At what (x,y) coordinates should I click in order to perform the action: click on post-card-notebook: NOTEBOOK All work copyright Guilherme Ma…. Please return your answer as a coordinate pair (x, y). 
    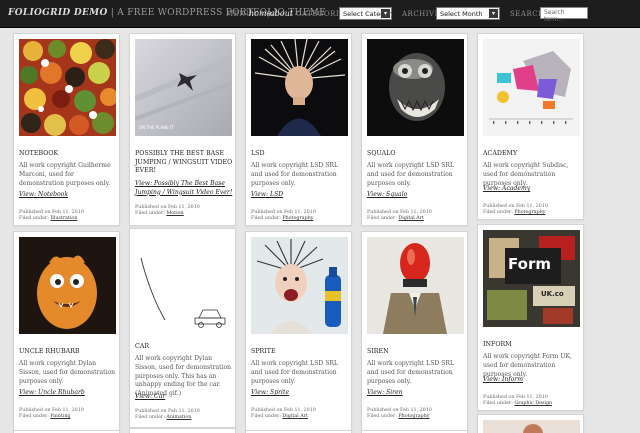
    Looking at the image, I should click on (66, 129).